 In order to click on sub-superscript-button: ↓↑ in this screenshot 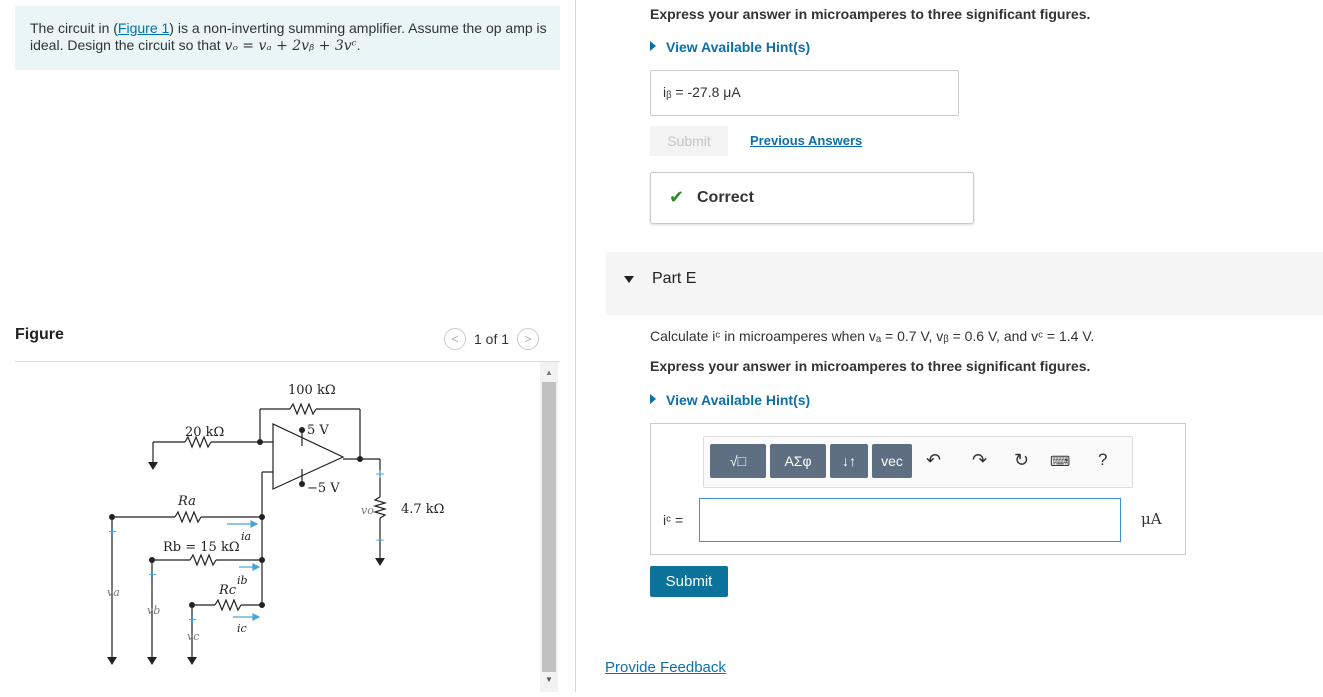, I will do `click(849, 461)`.